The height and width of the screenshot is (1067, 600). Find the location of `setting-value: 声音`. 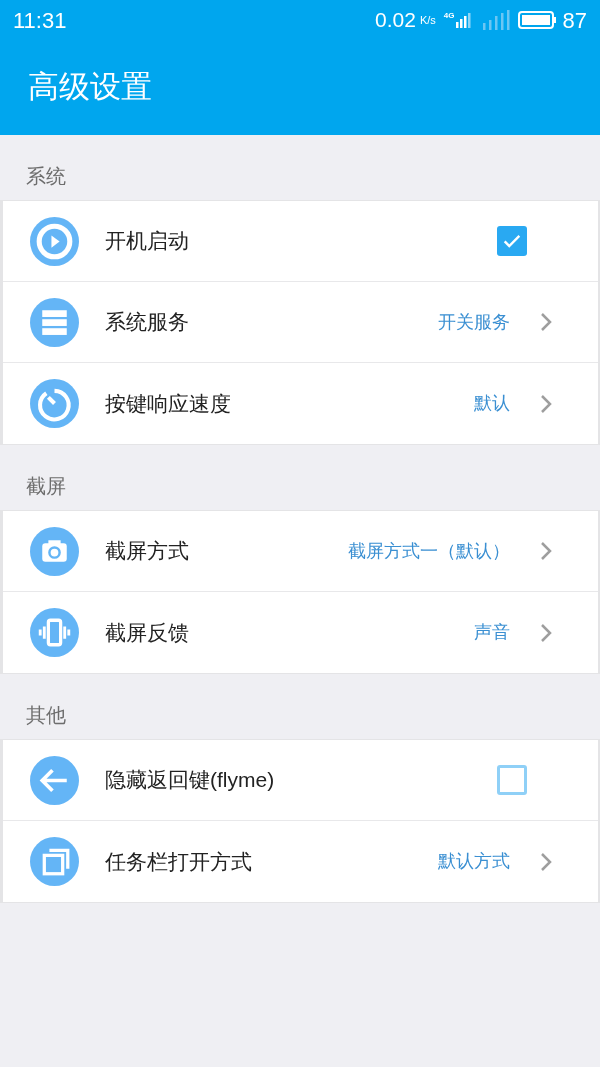

setting-value: 声音 is located at coordinates (492, 632).